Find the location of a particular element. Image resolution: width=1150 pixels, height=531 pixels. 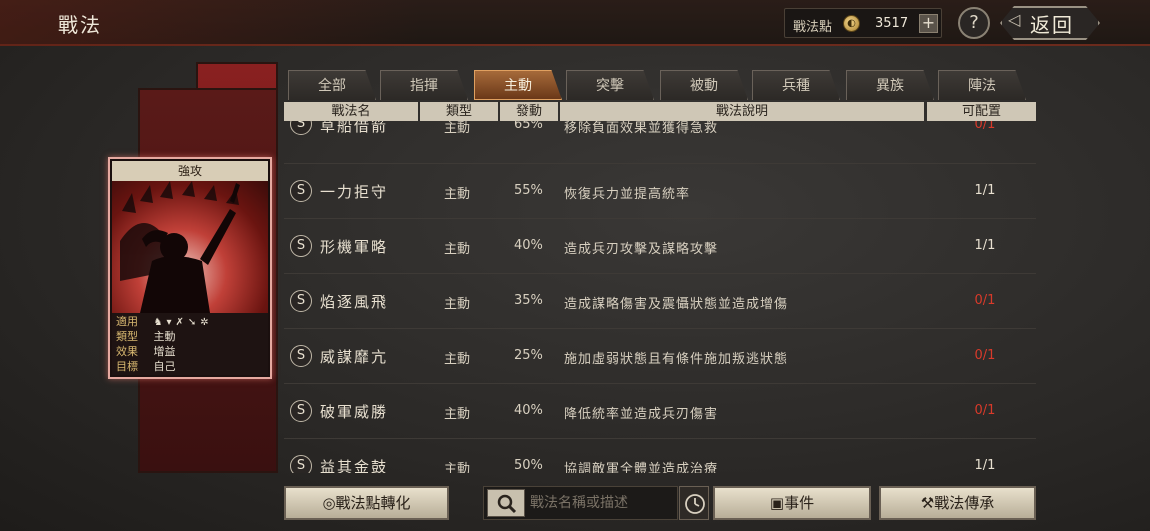

list-item: S 威謀靡亢 主動 25% 施加虛弱狀態且有條件施加叛逃狀態 0/1 is located at coordinates (660, 356).